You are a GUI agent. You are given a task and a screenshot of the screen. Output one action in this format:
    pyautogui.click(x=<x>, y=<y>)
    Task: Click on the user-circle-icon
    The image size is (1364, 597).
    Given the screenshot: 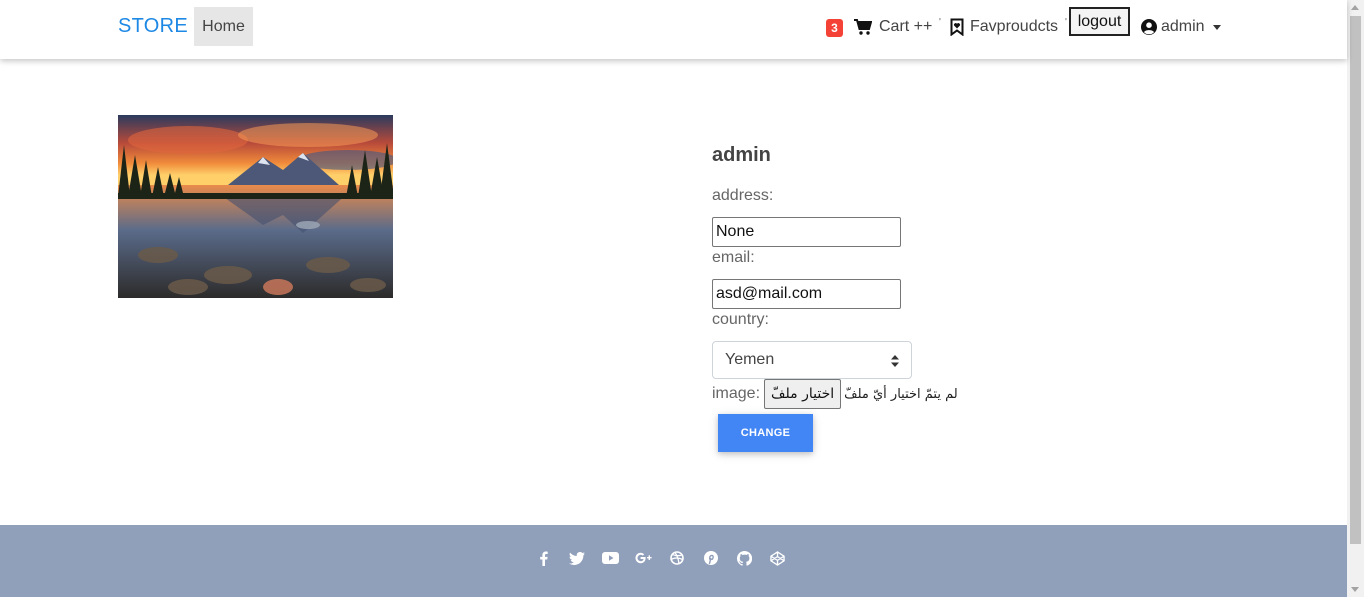 What is the action you would take?
    pyautogui.click(x=1149, y=27)
    